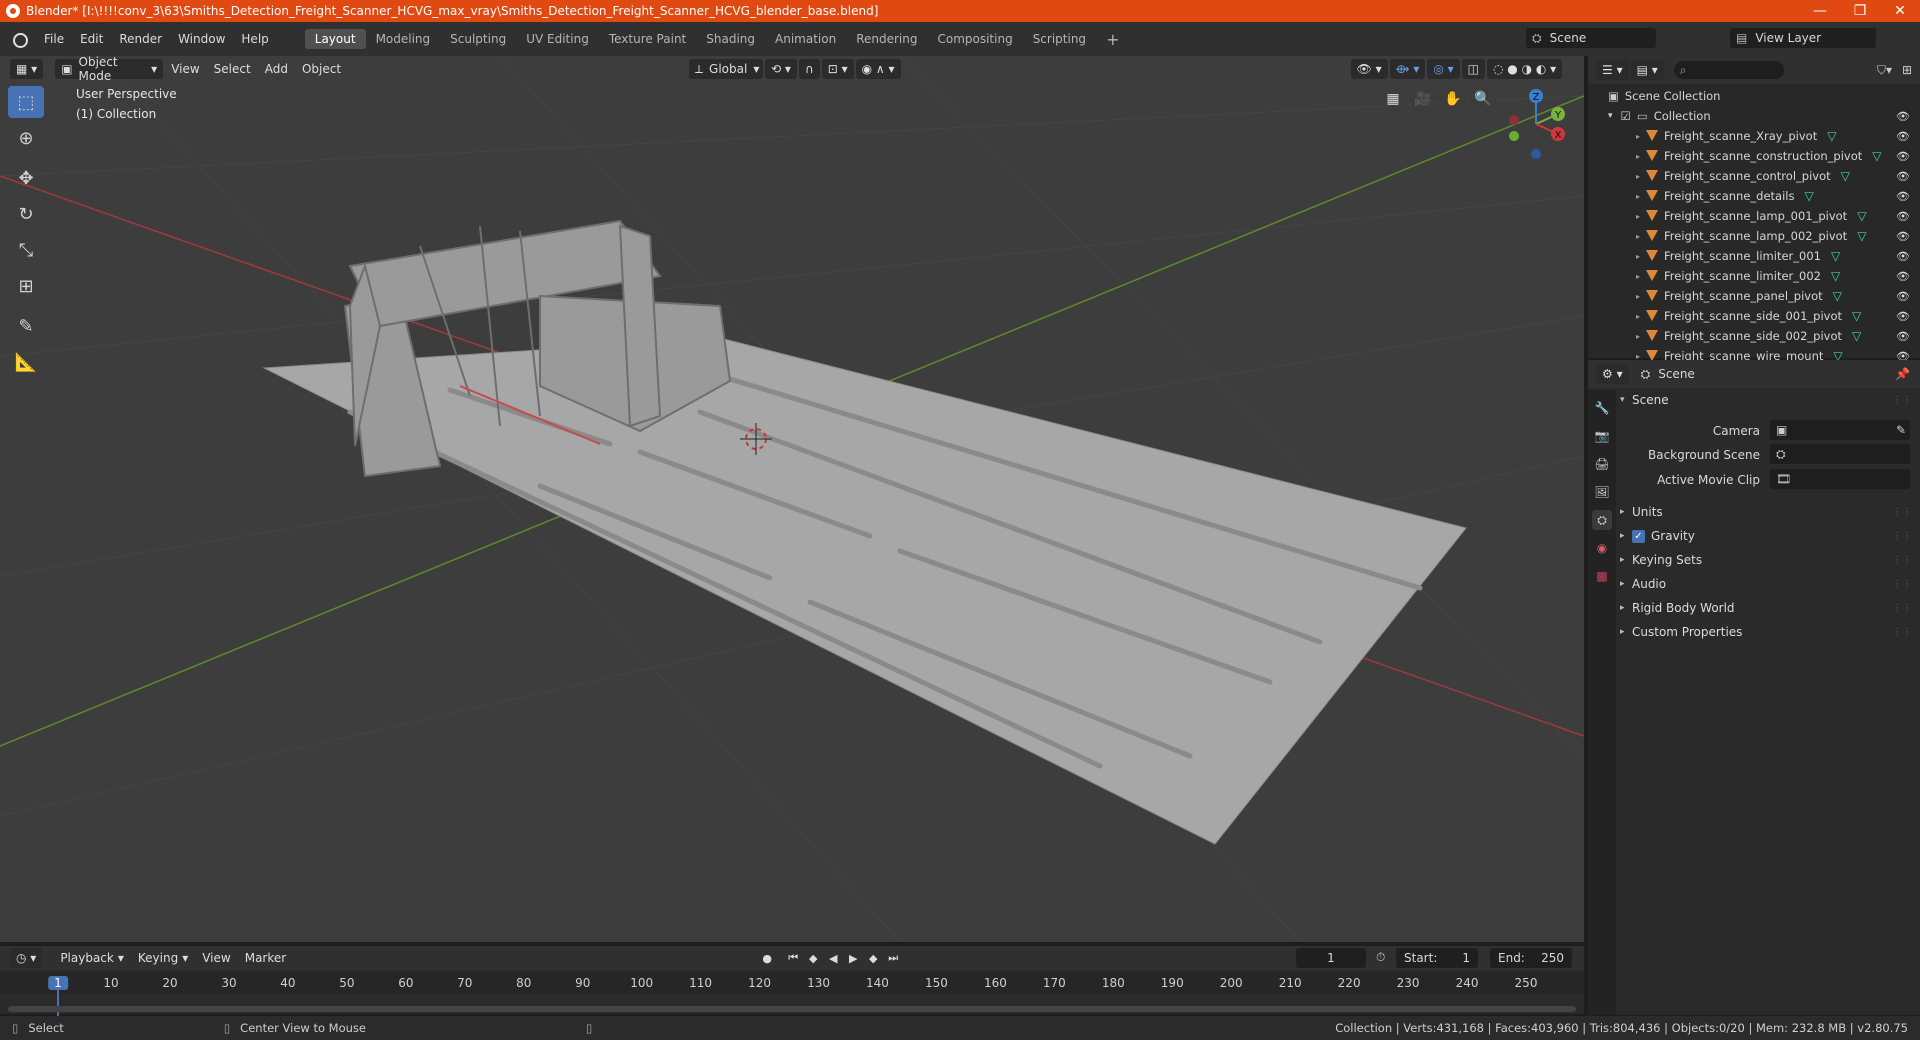 The image size is (1920, 1040). Describe the element at coordinates (1754, 256) in the screenshot. I see `outliner-item: ▸ Freight_scanne_limiter_001 ▽ 👁` at that location.